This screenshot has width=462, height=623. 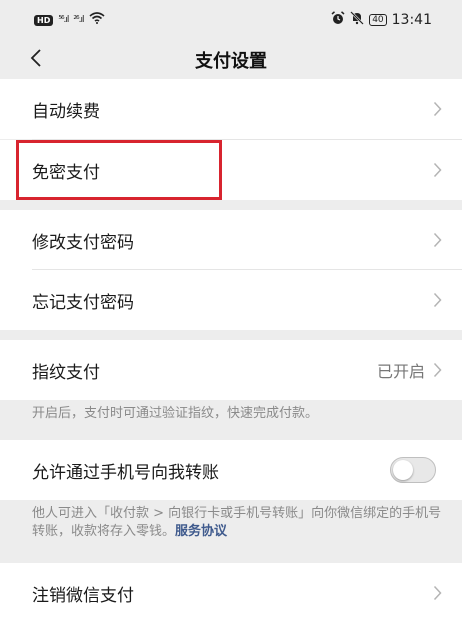 I want to click on fingerprint-status: 已开启, so click(x=400, y=371).